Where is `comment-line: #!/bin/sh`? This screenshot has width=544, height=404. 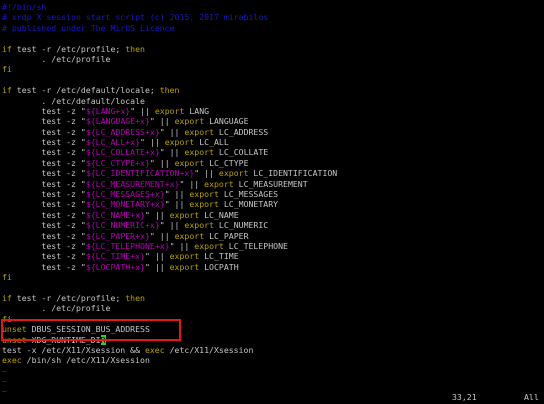
comment-line: #!/bin/sh is located at coordinates (24, 7).